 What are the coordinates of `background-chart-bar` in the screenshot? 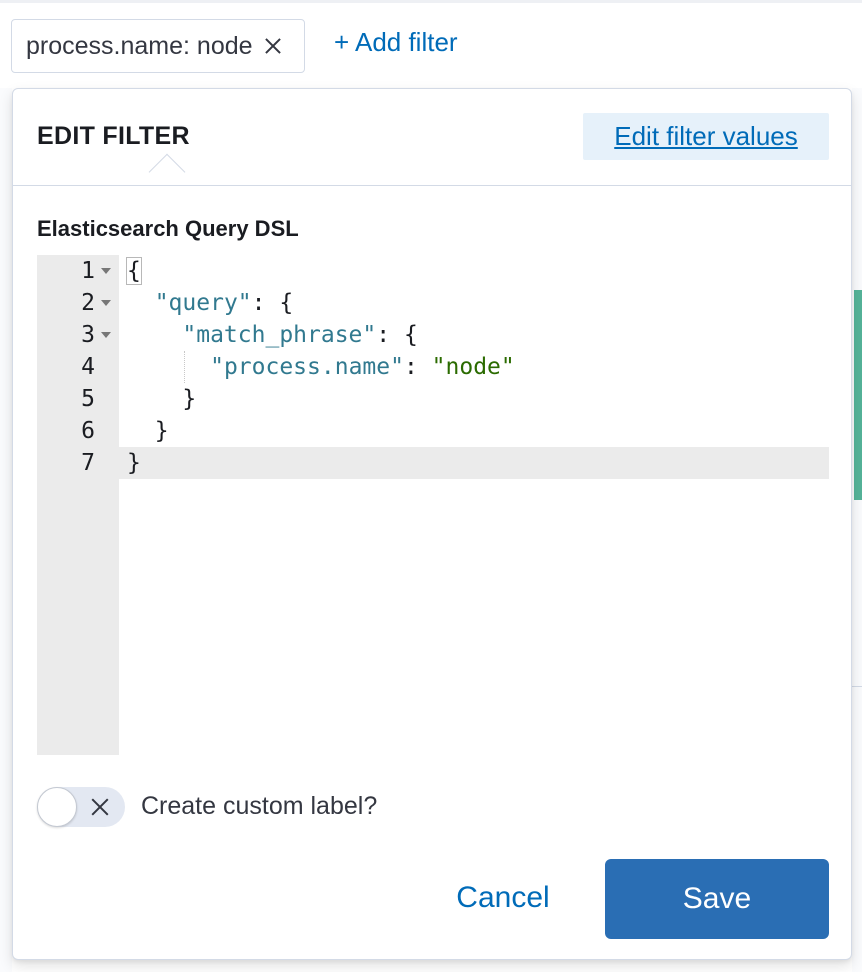 It's located at (858, 395).